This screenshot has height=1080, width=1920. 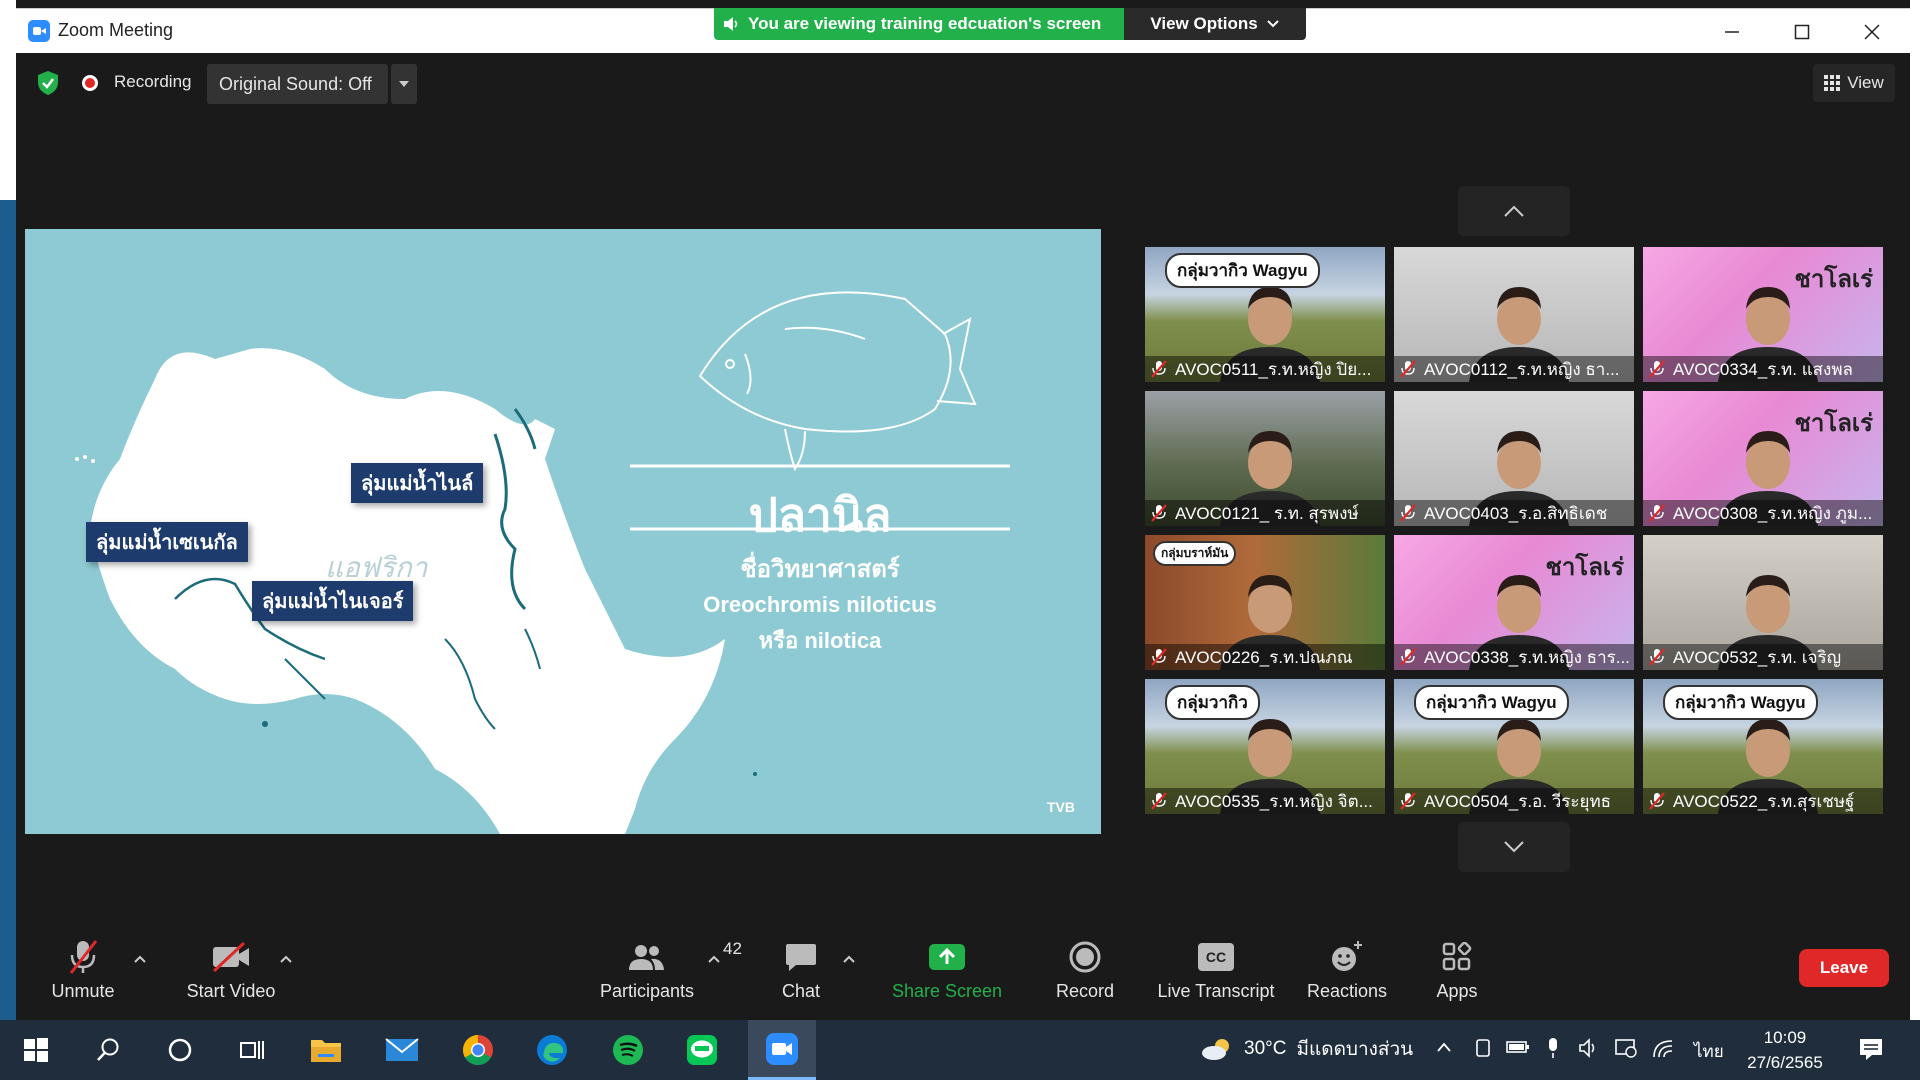 I want to click on tray-wifi-icon, so click(x=1664, y=1050).